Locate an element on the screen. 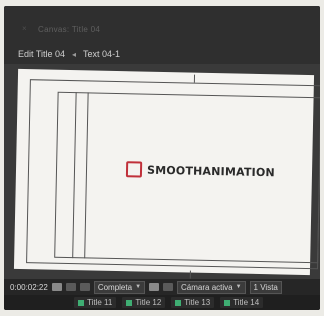 Image resolution: width=324 pixels, height=316 pixels. close-panel-icon: × is located at coordinates (24, 28).